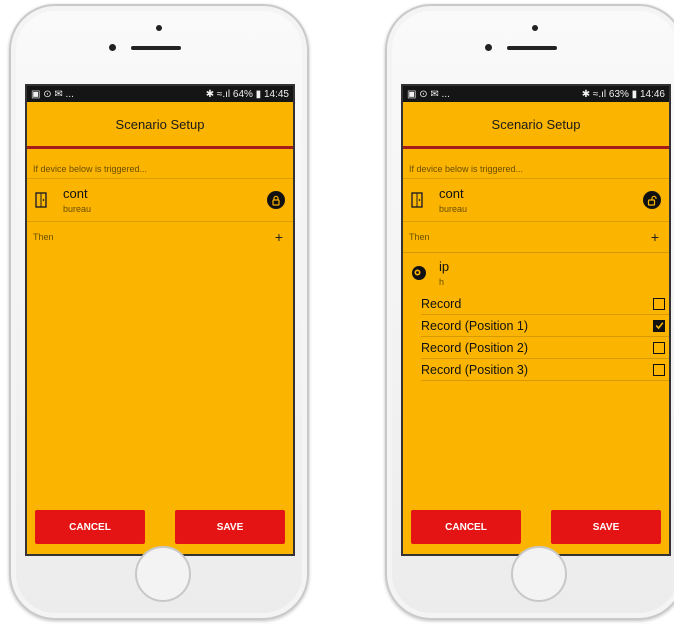  Describe the element at coordinates (545, 348) in the screenshot. I see `record-option-row: Record (Position 2)` at that location.